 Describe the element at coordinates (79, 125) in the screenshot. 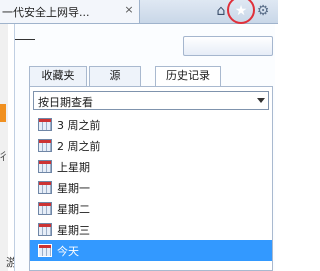

I see `history-item-label: 3 周之前` at that location.